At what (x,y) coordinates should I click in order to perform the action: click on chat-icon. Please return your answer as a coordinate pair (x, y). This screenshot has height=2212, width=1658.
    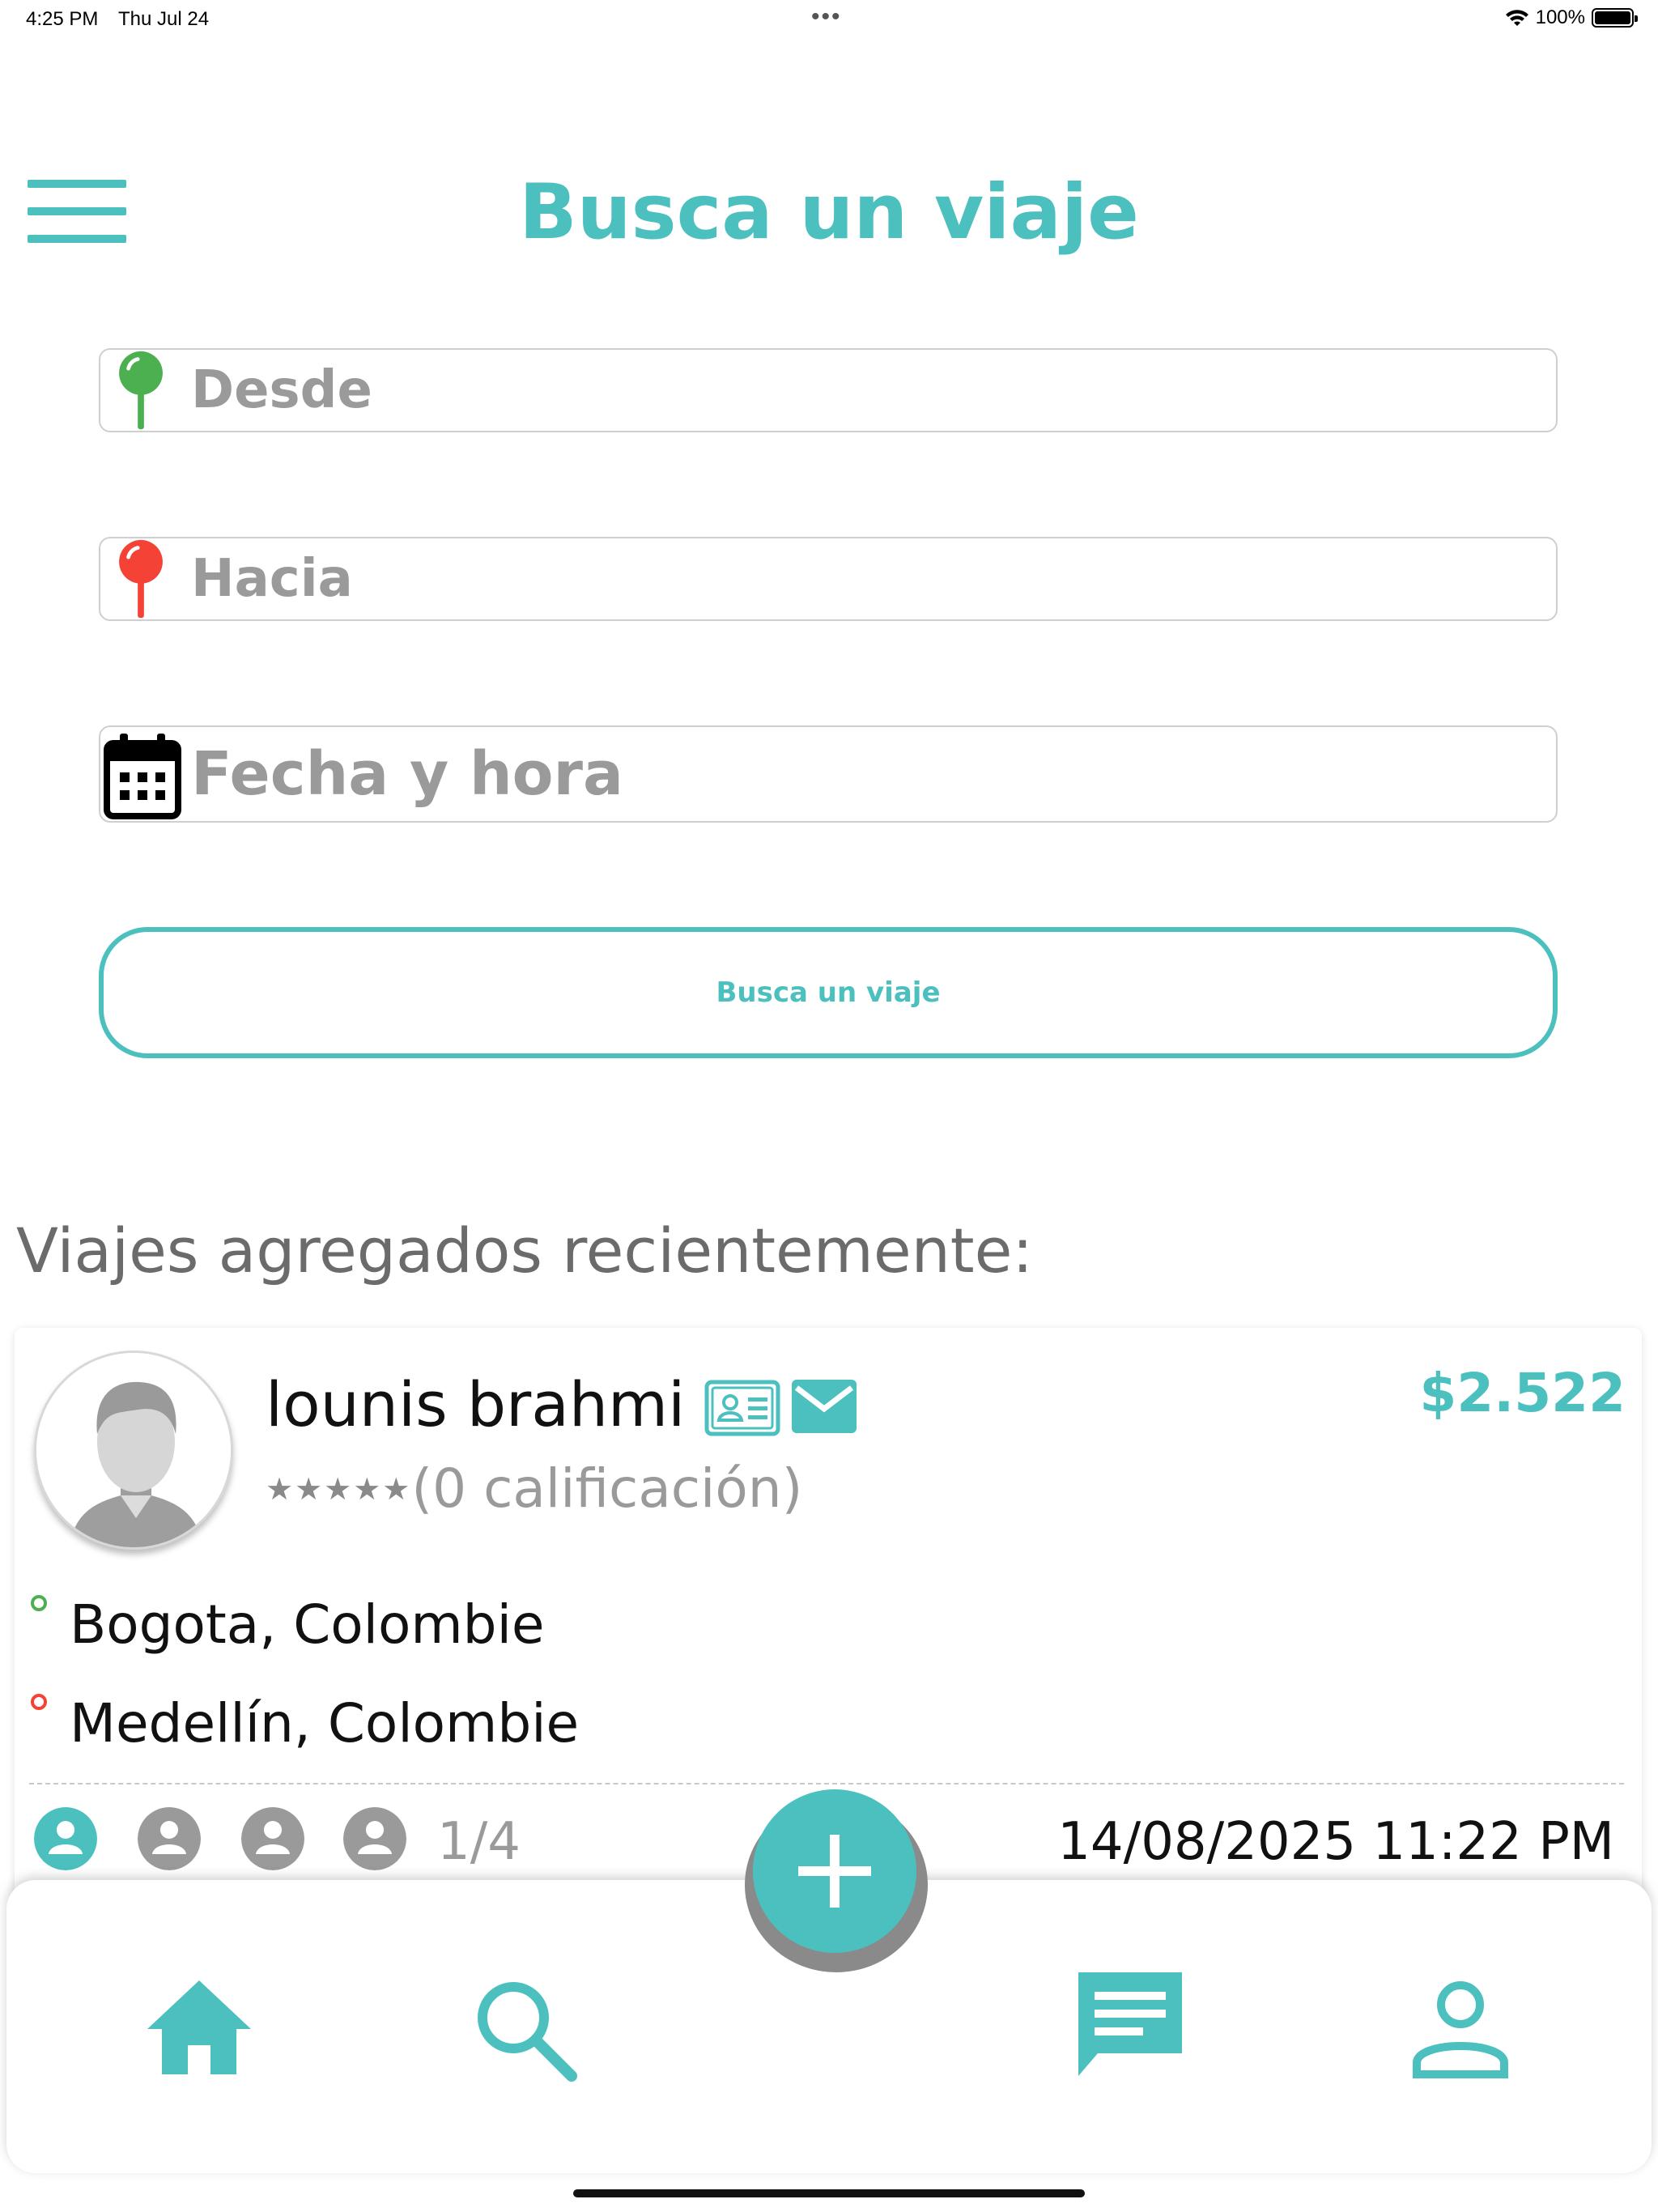
    Looking at the image, I should click on (1130, 2029).